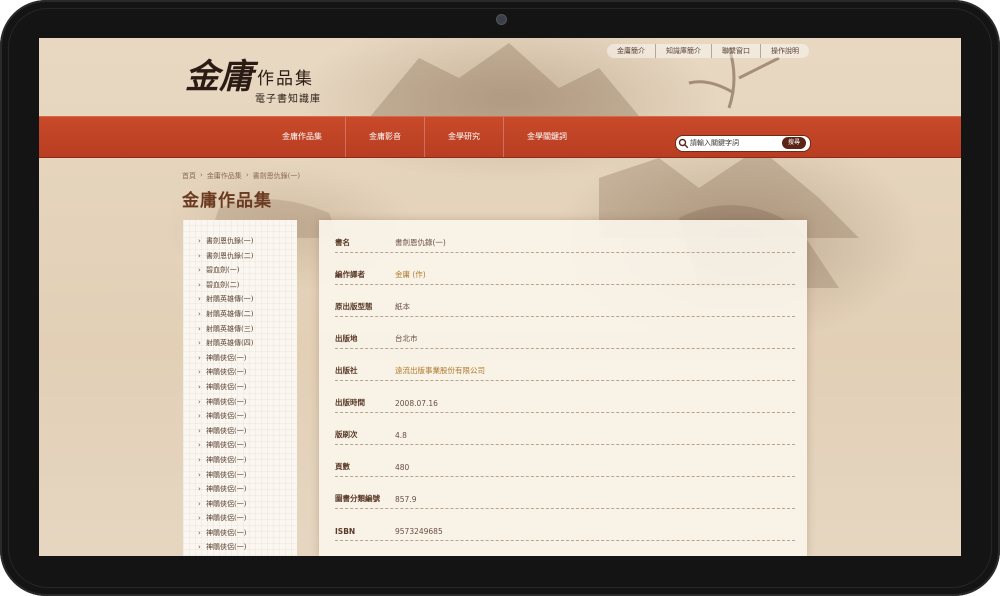  What do you see at coordinates (631, 51) in the screenshot?
I see `top-link-about-jinyong: 金庸簡介` at bounding box center [631, 51].